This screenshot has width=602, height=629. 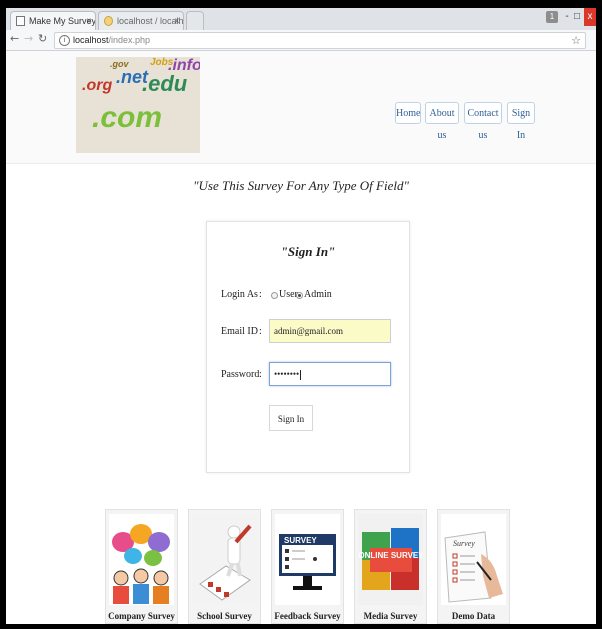 I want to click on card-media-survey: ONLINE SURVEY Media Survey, so click(x=390, y=566).